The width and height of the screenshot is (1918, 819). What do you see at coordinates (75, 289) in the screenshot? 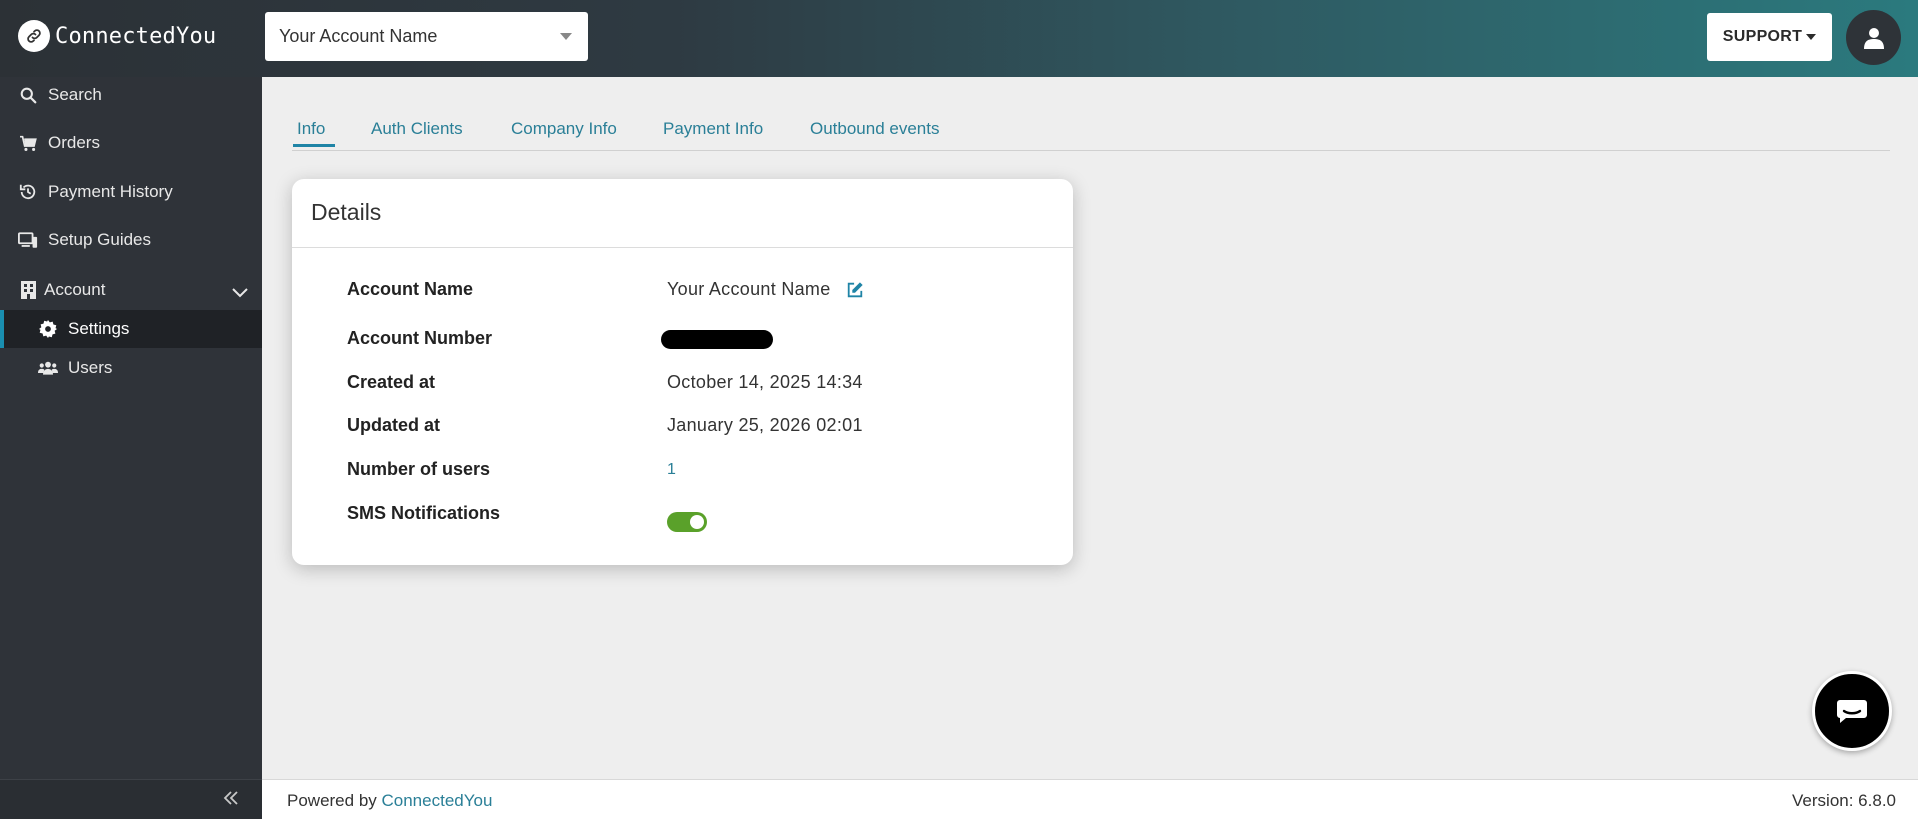
I see `sidebar-item-label: Account` at bounding box center [75, 289].